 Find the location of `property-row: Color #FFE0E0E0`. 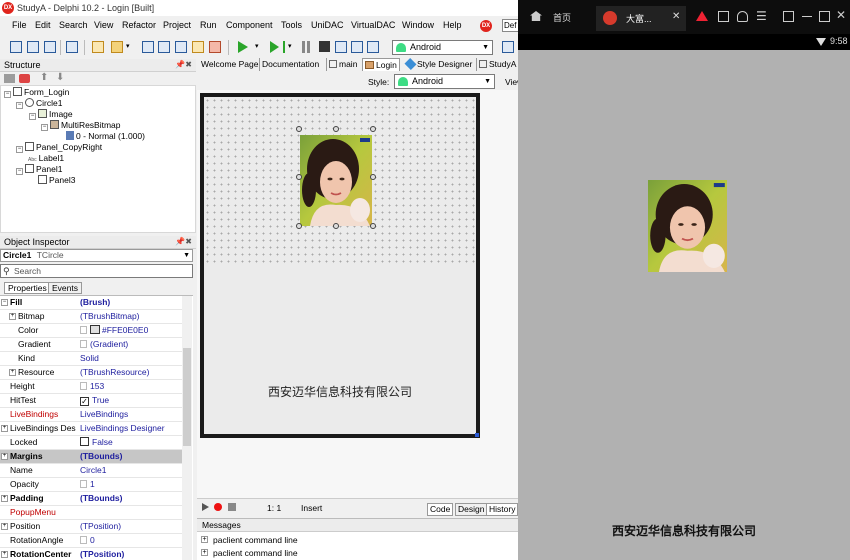

property-row: Color #FFE0E0E0 is located at coordinates (91, 331).